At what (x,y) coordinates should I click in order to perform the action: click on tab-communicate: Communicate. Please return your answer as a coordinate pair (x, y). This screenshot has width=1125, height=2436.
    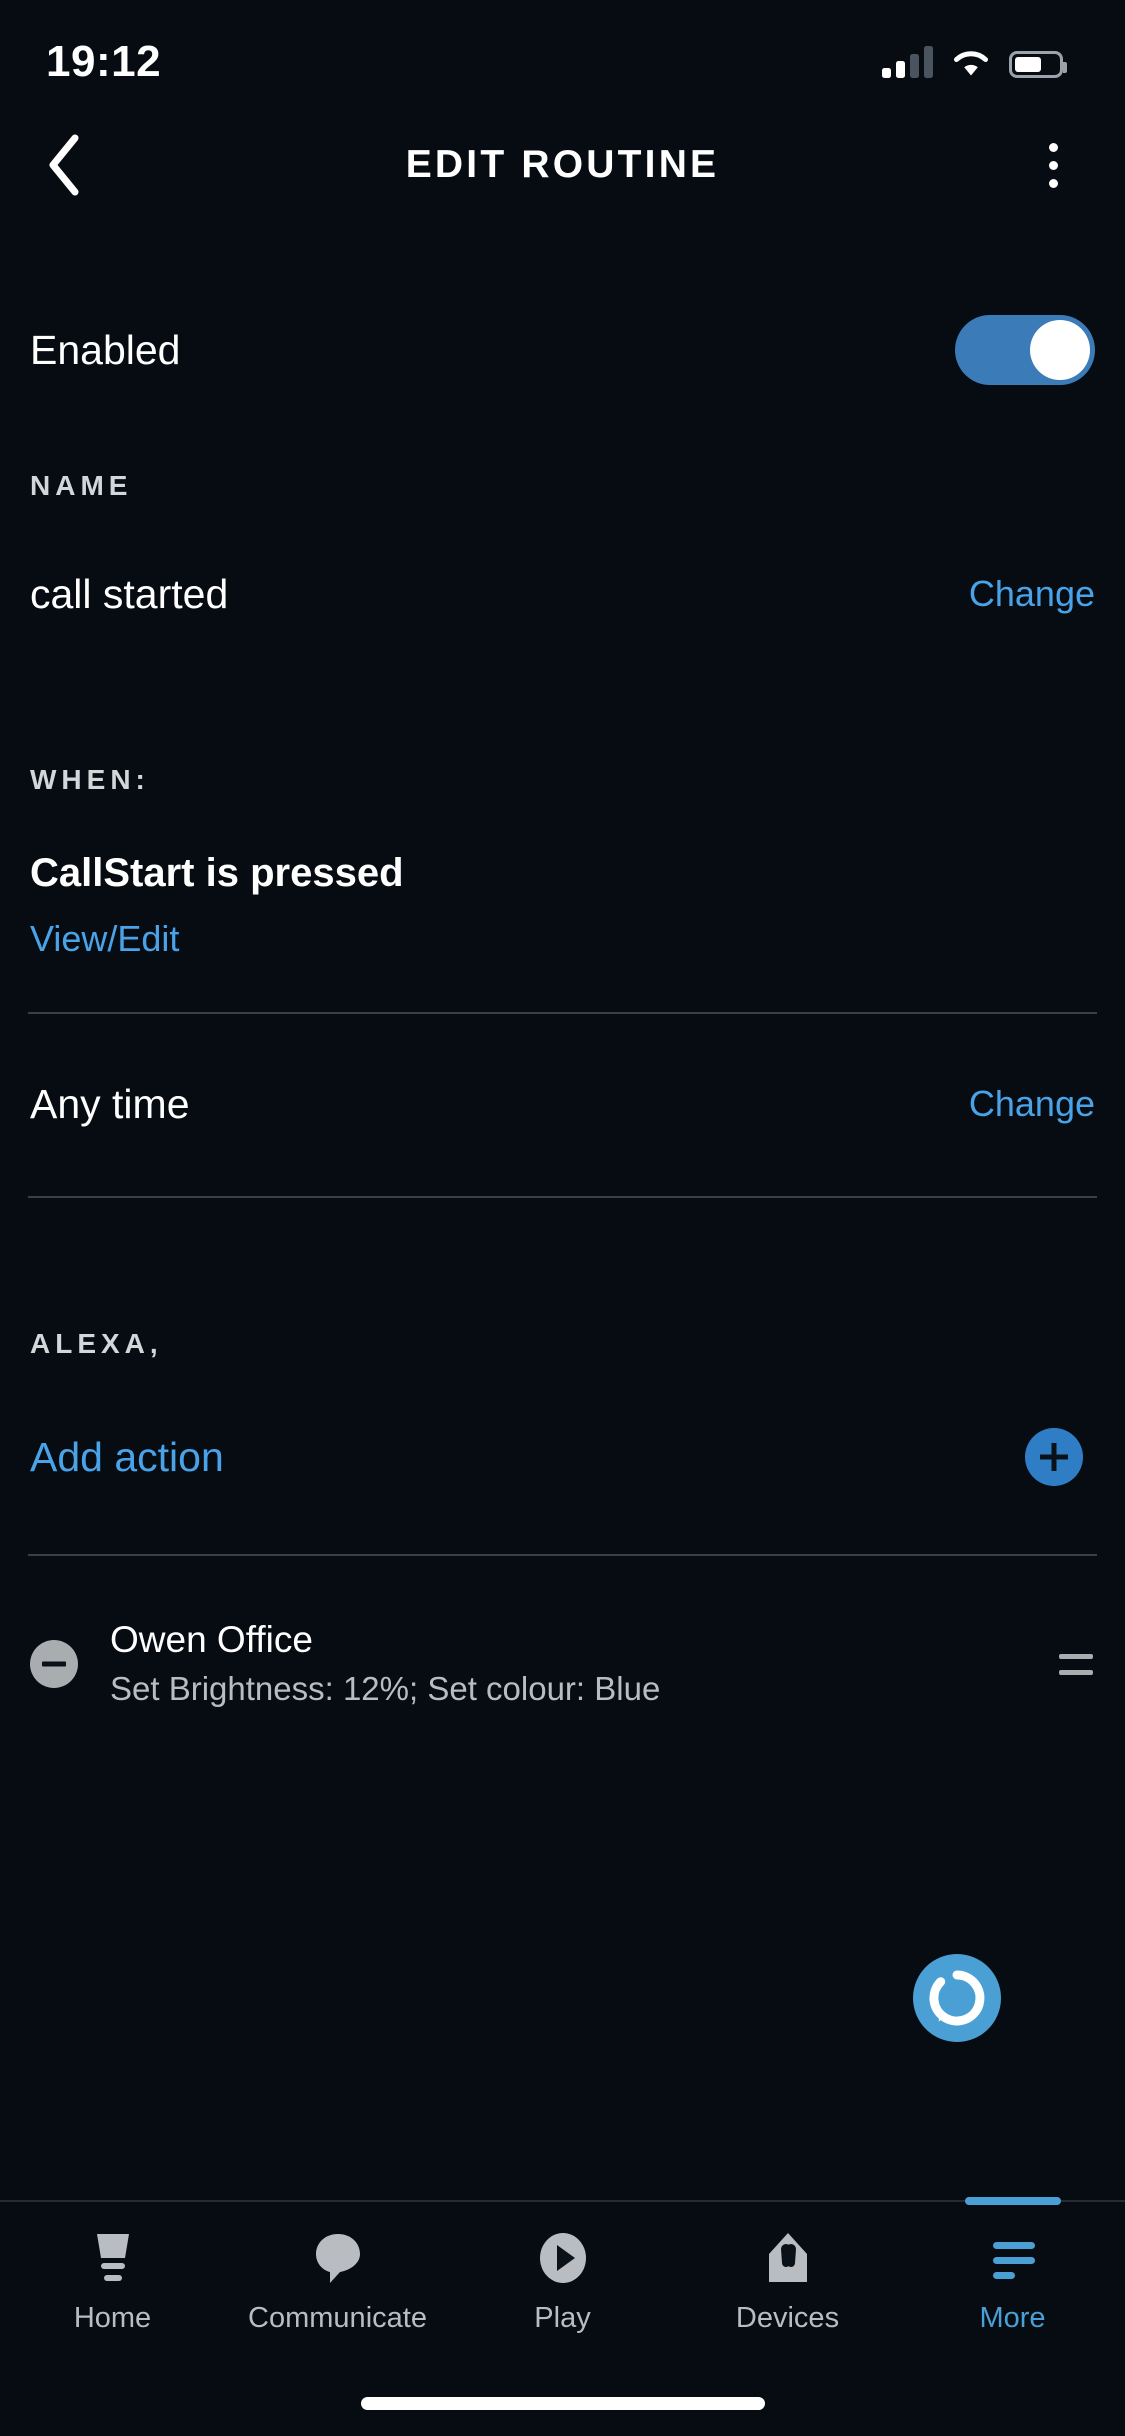
    Looking at the image, I should click on (337, 2287).